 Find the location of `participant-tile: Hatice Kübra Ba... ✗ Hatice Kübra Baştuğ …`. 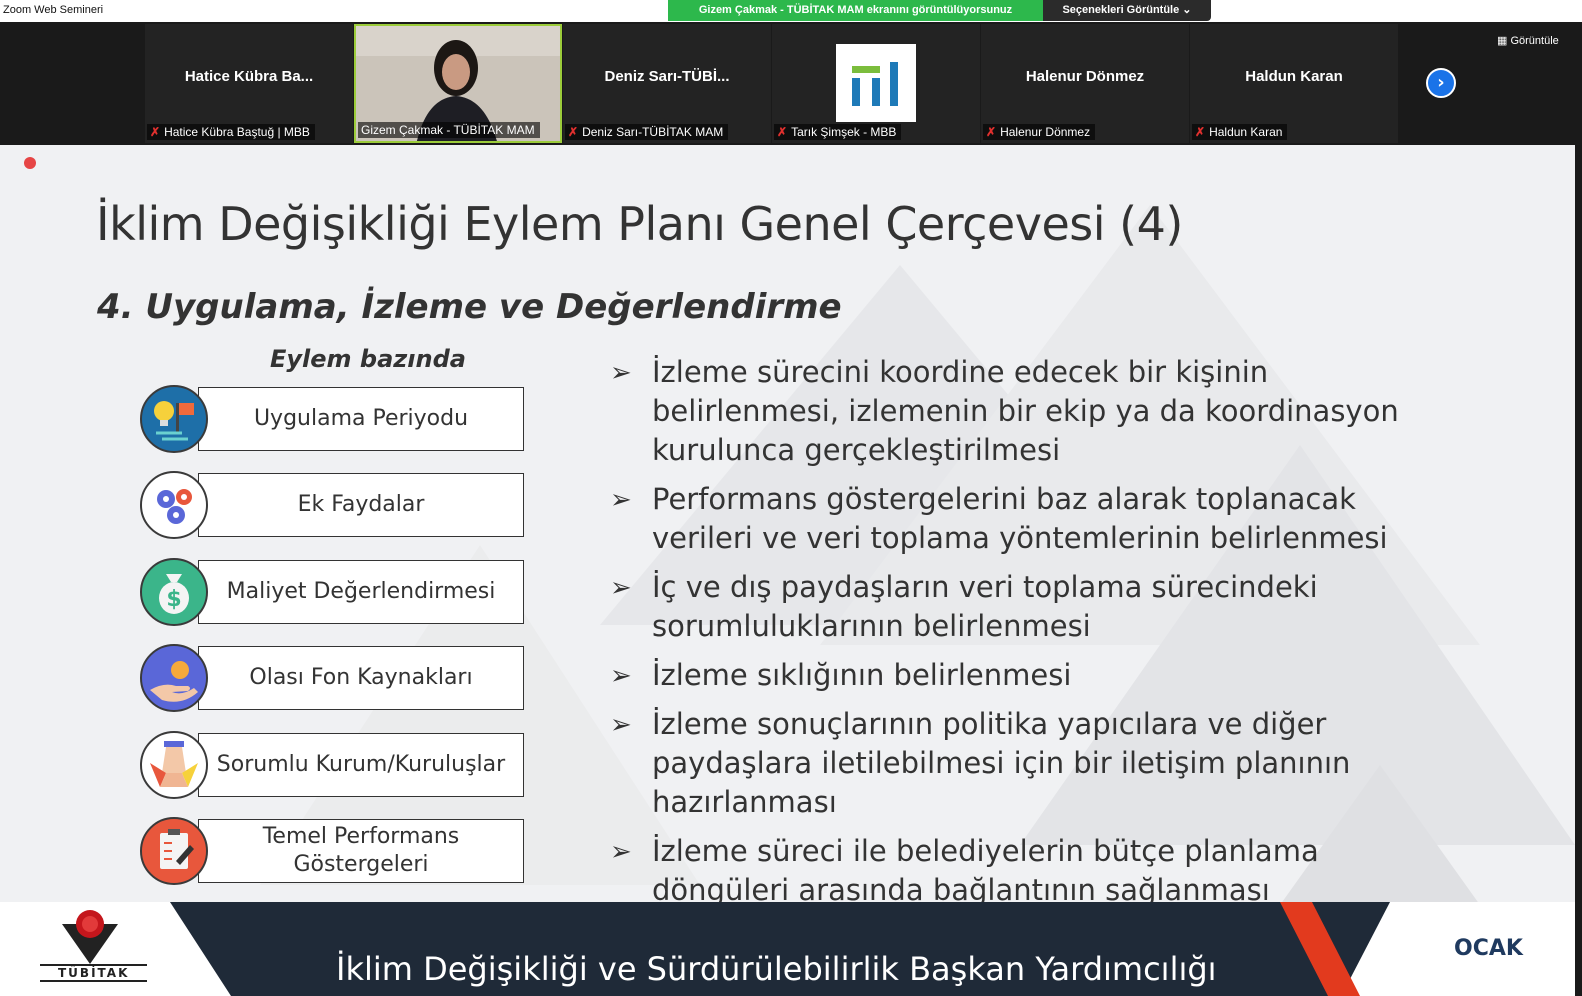

participant-tile: Hatice Kübra Ba... ✗ Hatice Kübra Baştuğ … is located at coordinates (249, 83).